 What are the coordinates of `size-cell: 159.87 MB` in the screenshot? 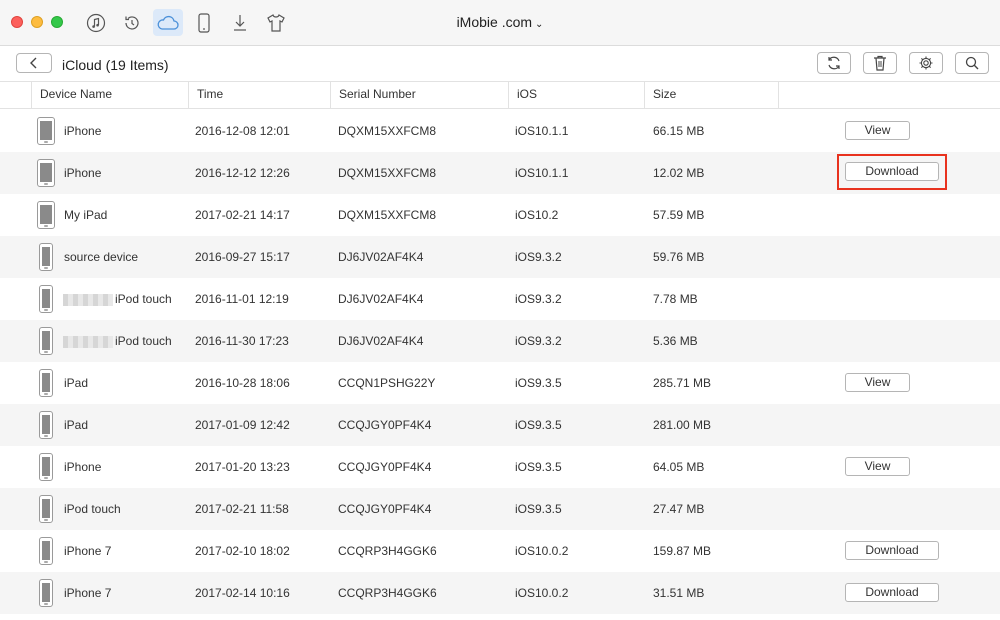 It's located at (682, 551).